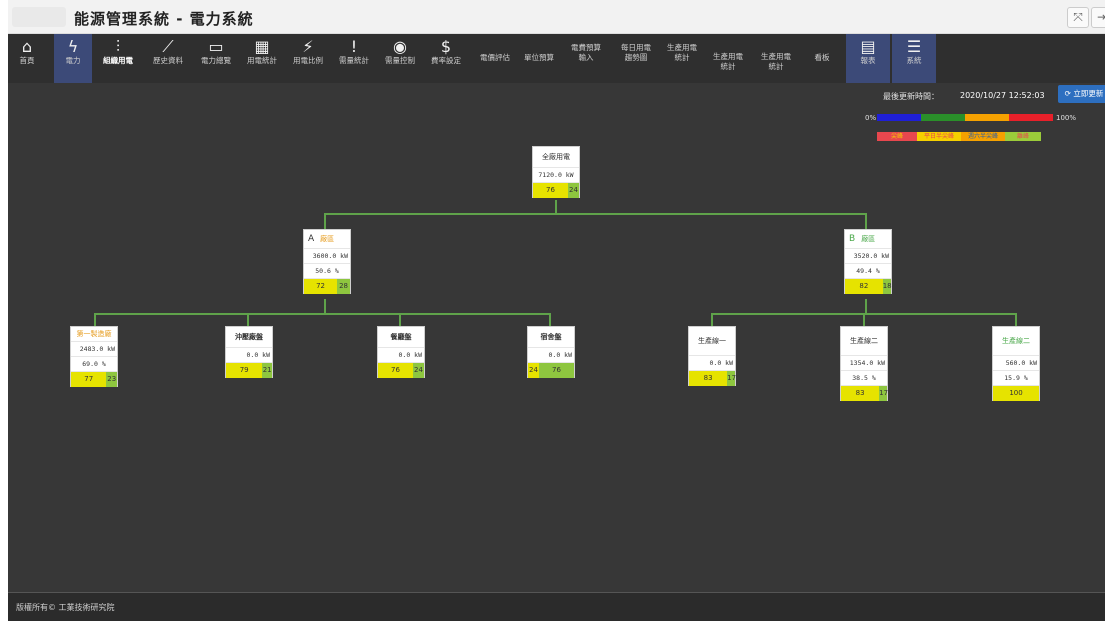 The height and width of the screenshot is (621, 1105). I want to click on node-pct: 50.6 %, so click(327, 270).